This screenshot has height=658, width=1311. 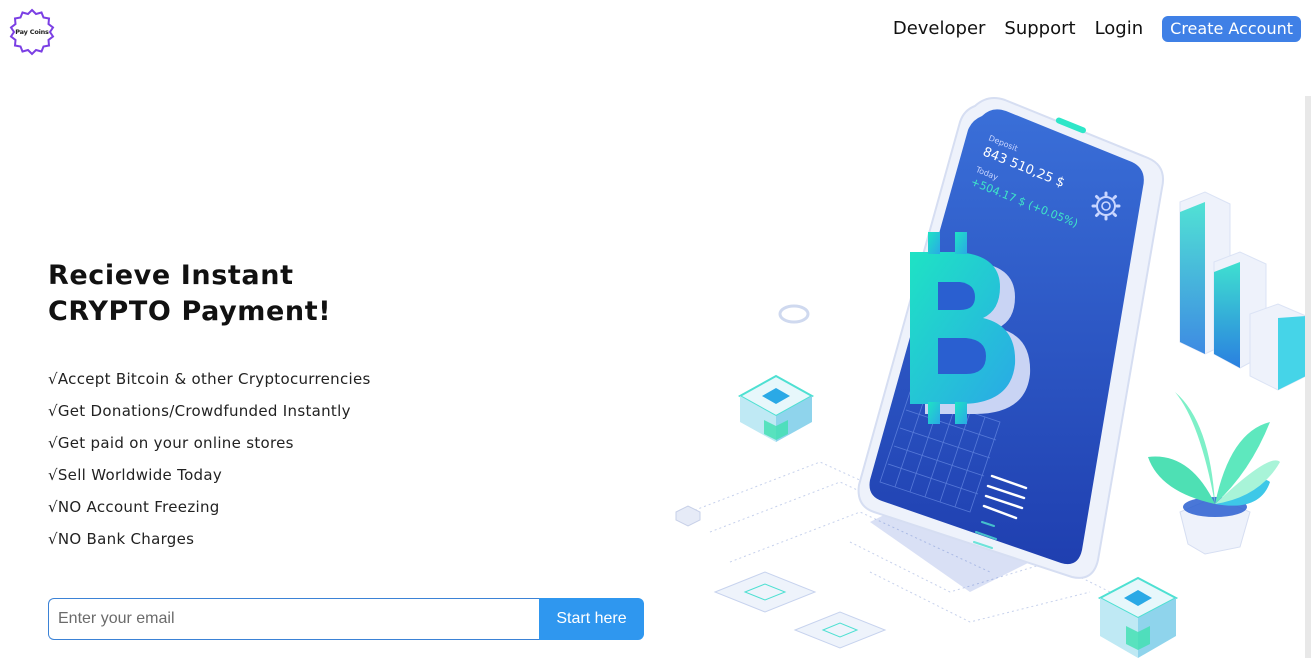 I want to click on nav-login: Login, so click(x=1119, y=29).